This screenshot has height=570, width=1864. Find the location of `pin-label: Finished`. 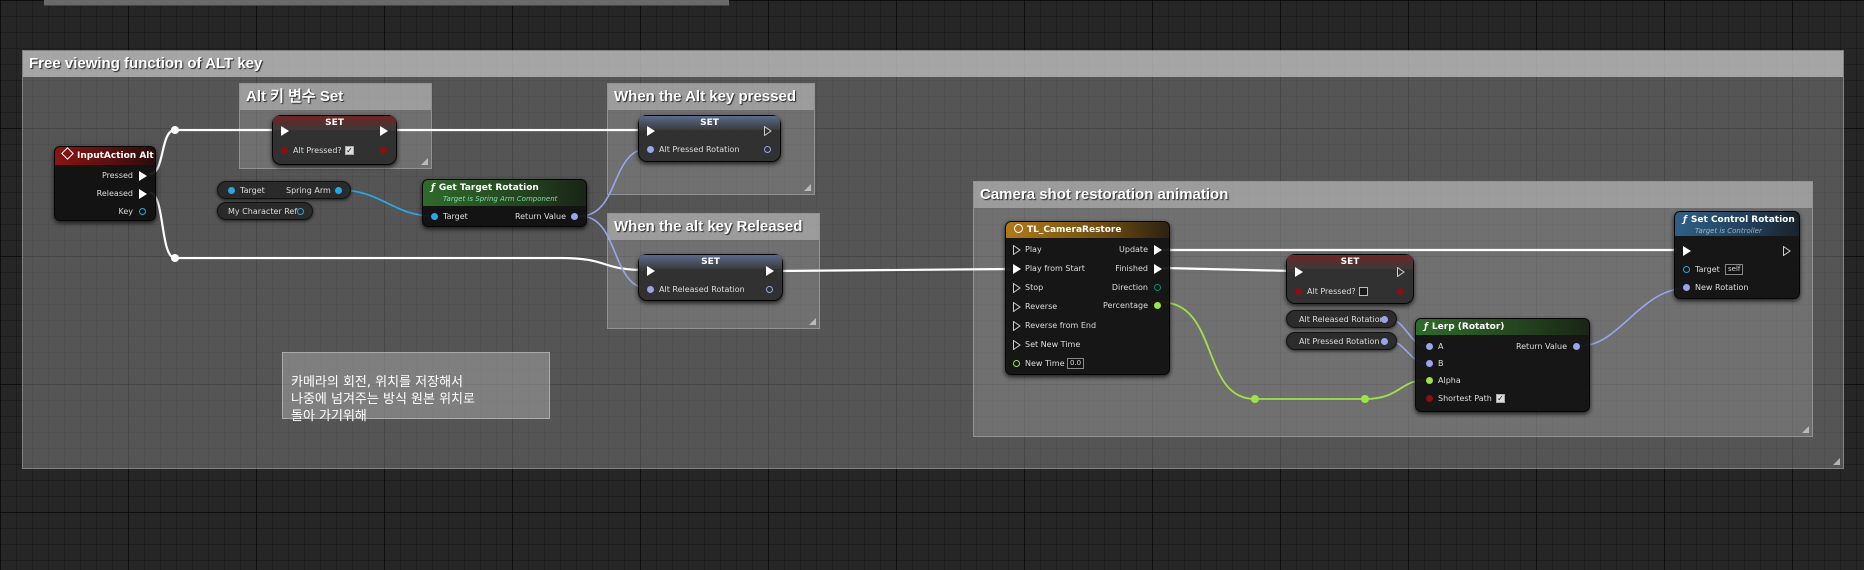

pin-label: Finished is located at coordinates (1131, 268).